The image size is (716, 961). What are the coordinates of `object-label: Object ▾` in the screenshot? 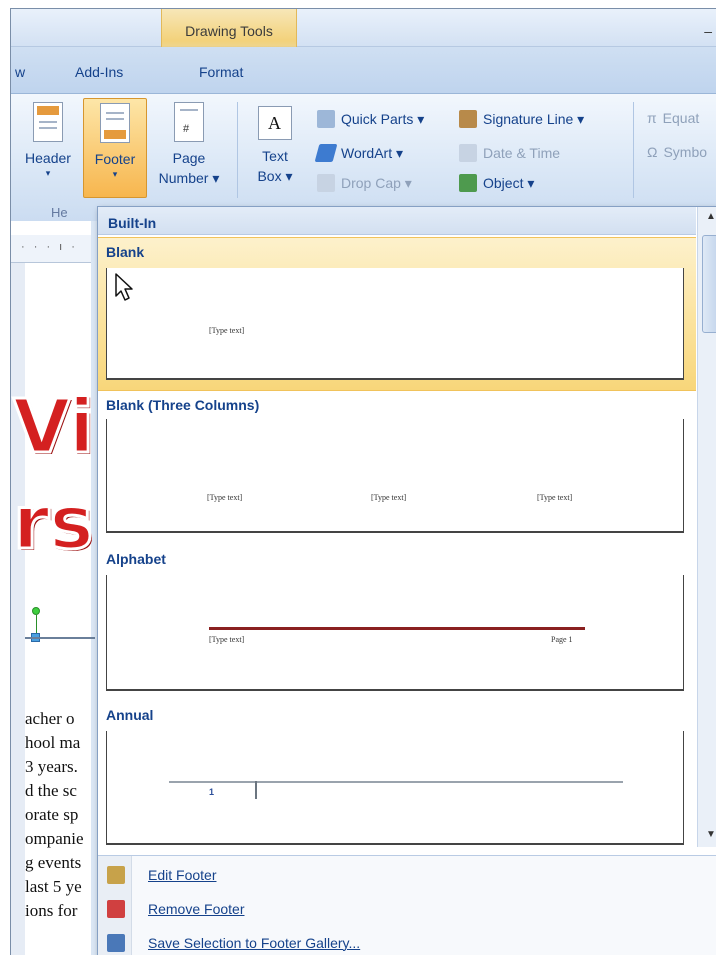 It's located at (509, 183).